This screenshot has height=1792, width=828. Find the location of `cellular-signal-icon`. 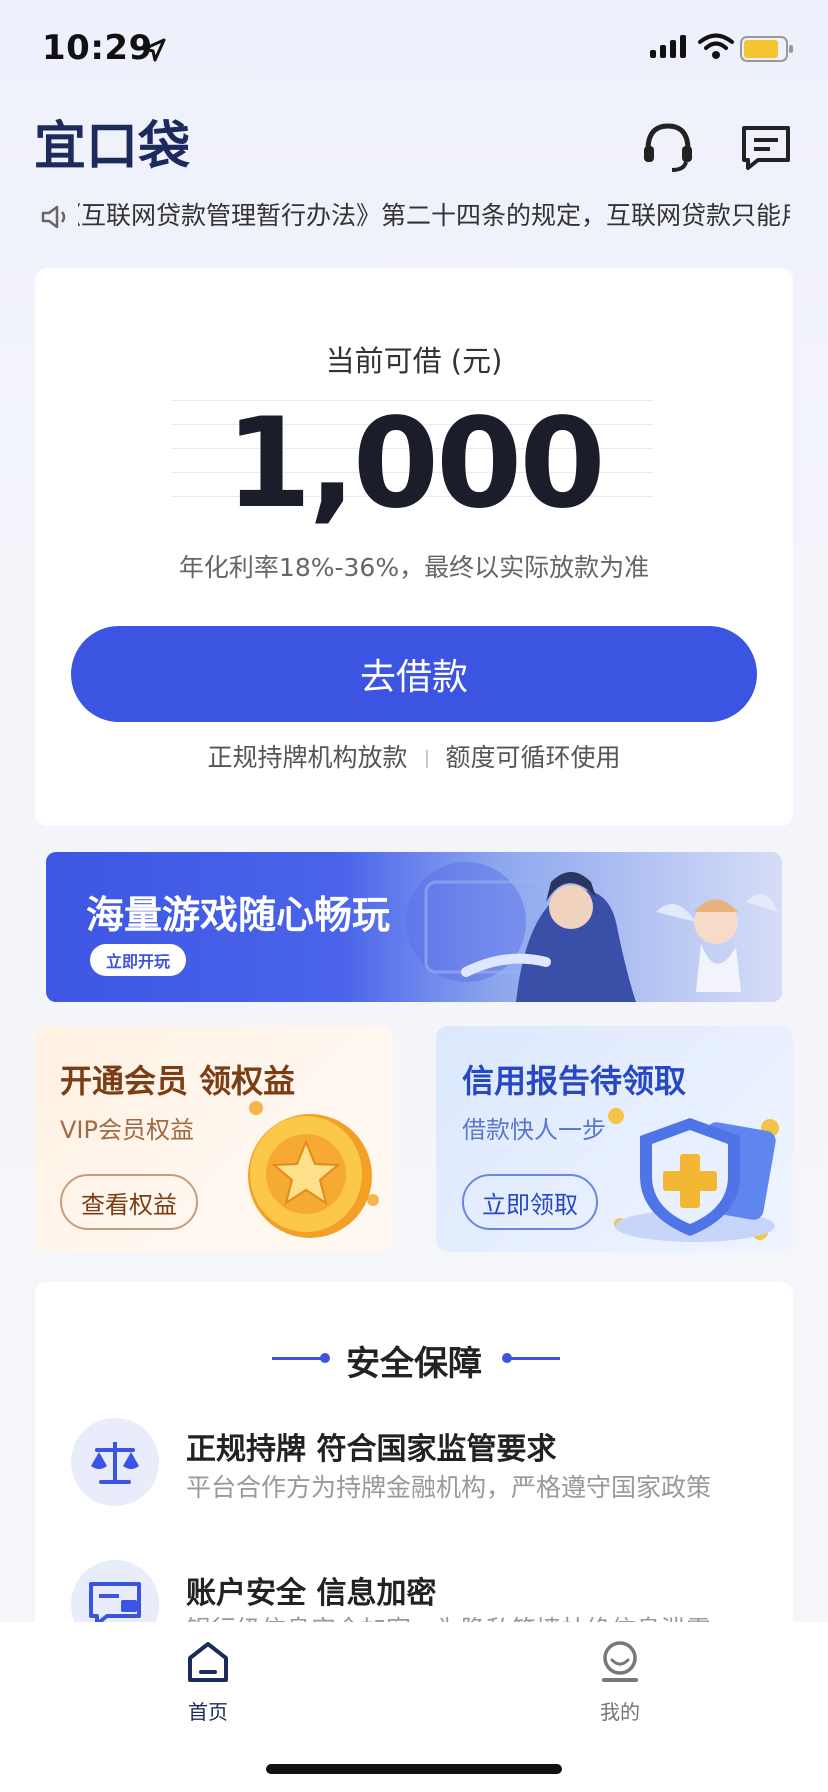

cellular-signal-icon is located at coordinates (668, 46).